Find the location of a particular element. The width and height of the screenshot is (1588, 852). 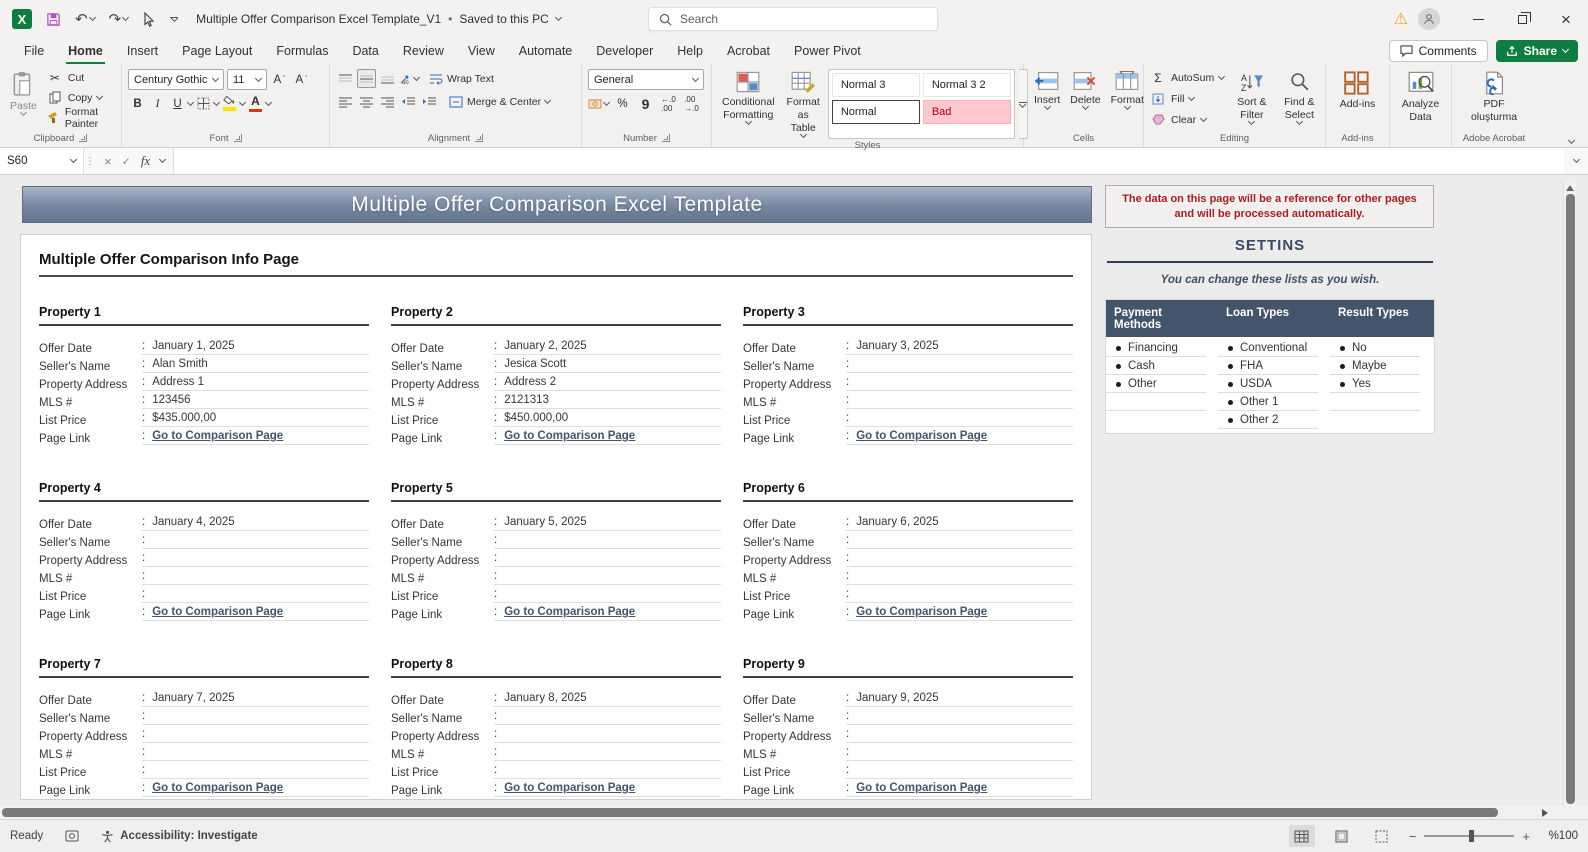

tab-acrobat: Acrobat is located at coordinates (748, 52).